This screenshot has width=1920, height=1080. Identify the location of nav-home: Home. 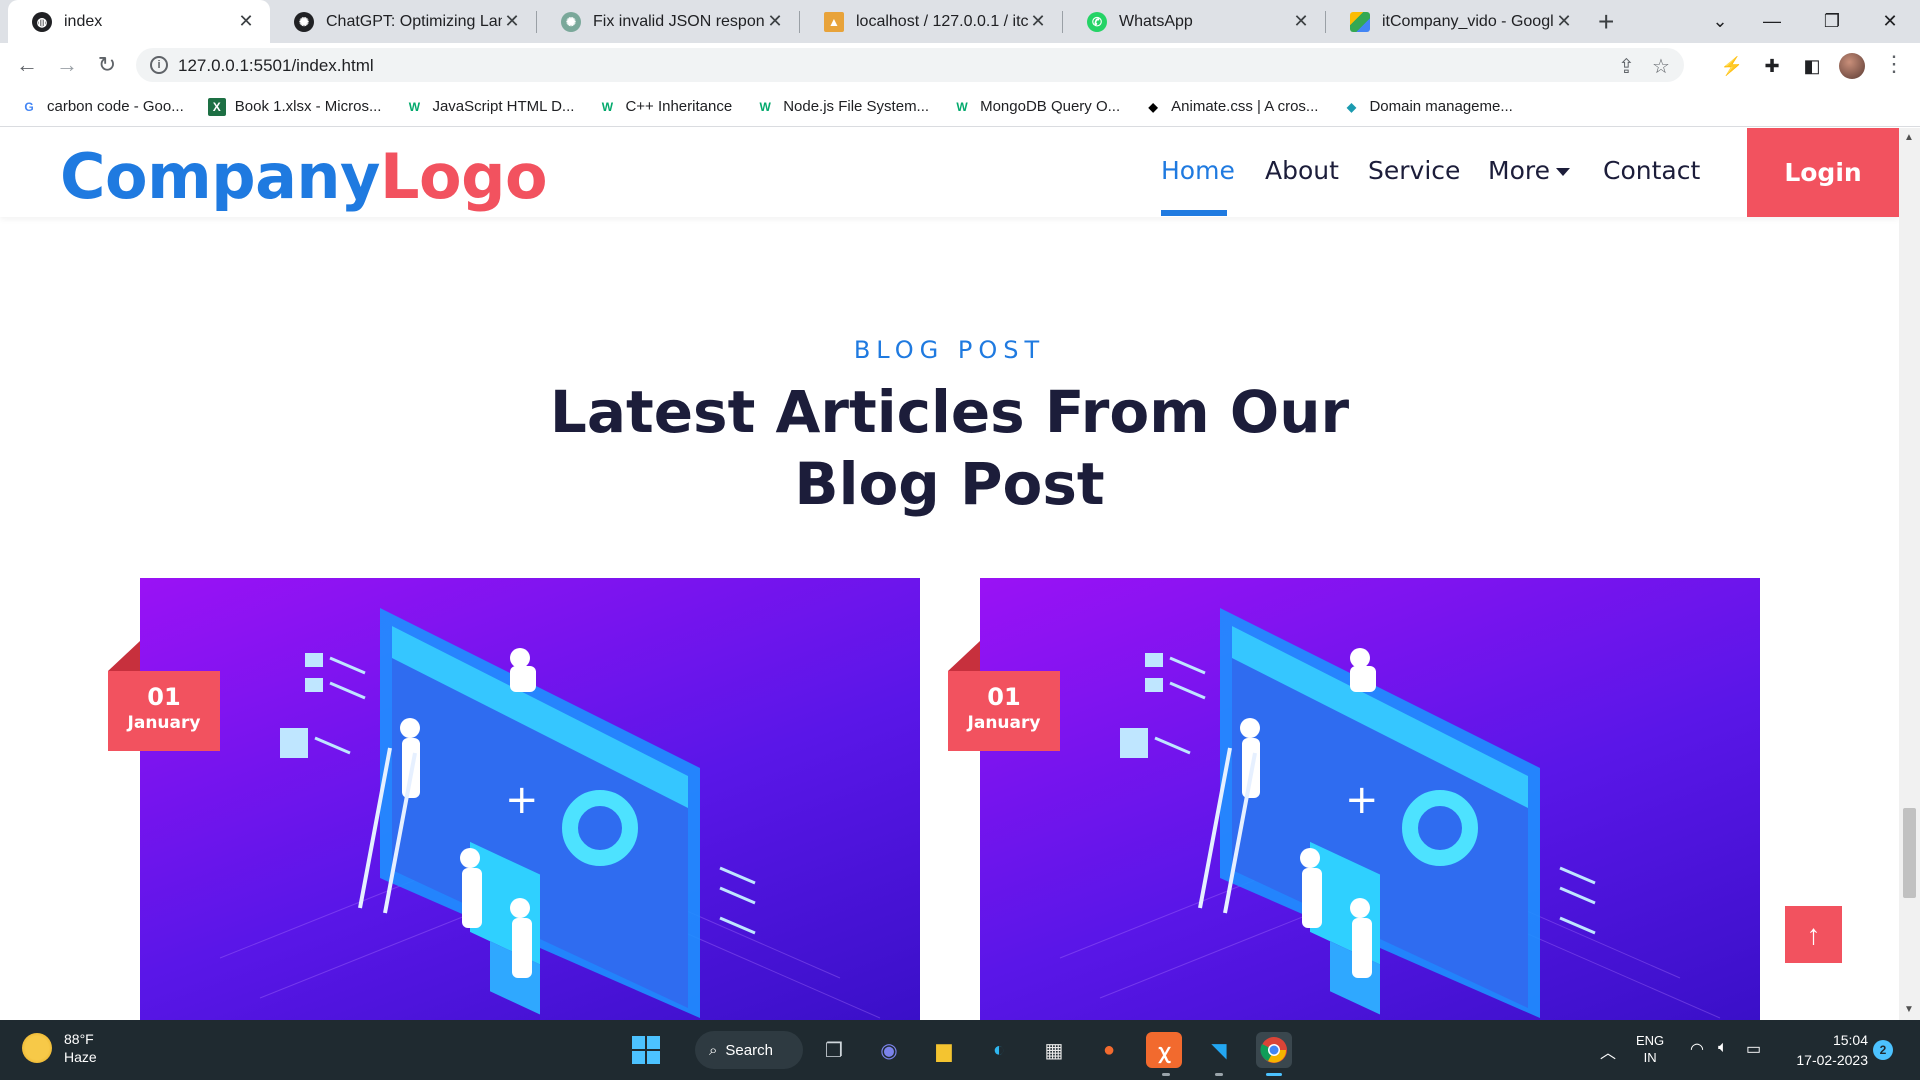
(1198, 170).